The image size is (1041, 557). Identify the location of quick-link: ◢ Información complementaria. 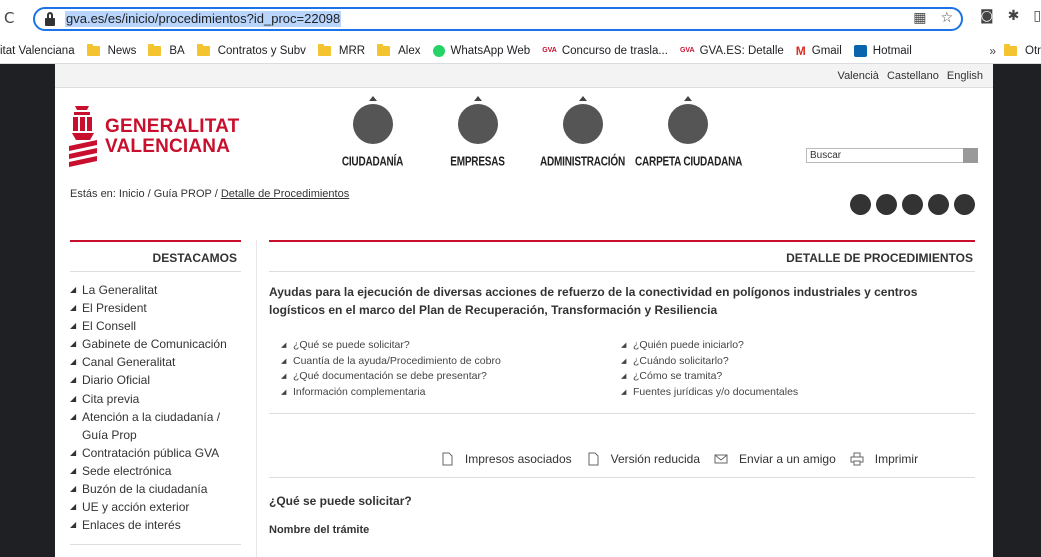
(451, 393).